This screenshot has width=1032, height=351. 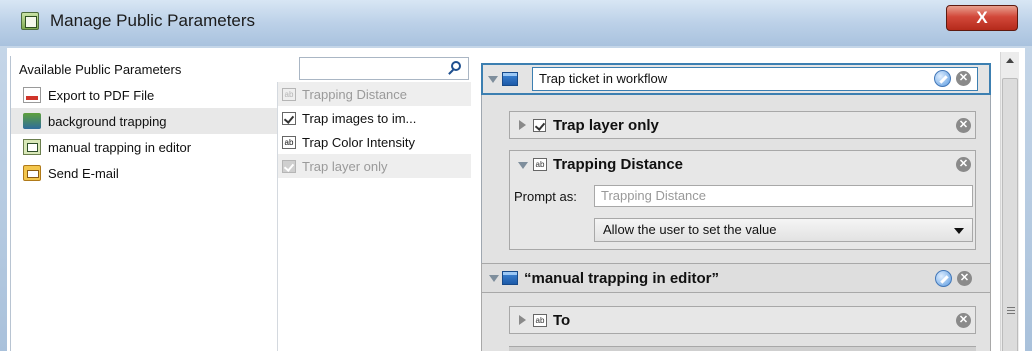 What do you see at coordinates (32, 147) in the screenshot?
I see `editor-icon` at bounding box center [32, 147].